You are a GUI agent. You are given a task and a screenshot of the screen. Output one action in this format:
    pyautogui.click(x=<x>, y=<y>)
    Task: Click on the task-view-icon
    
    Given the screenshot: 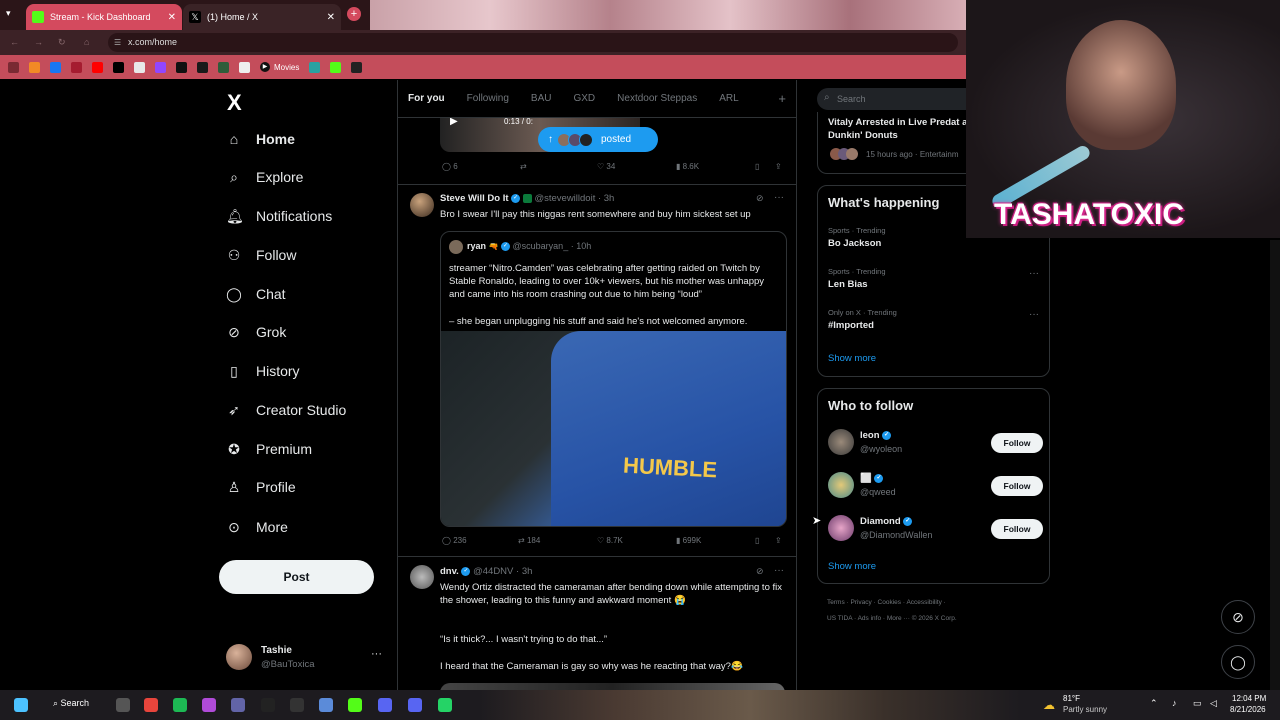 What is the action you would take?
    pyautogui.click(x=123, y=705)
    